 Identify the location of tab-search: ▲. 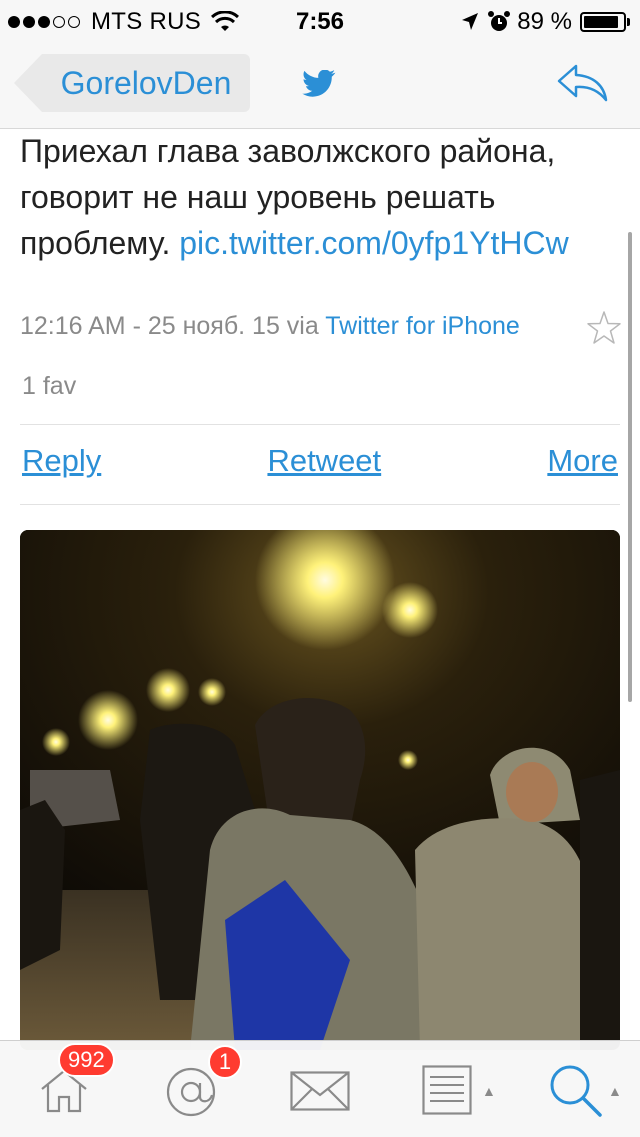
(576, 1089).